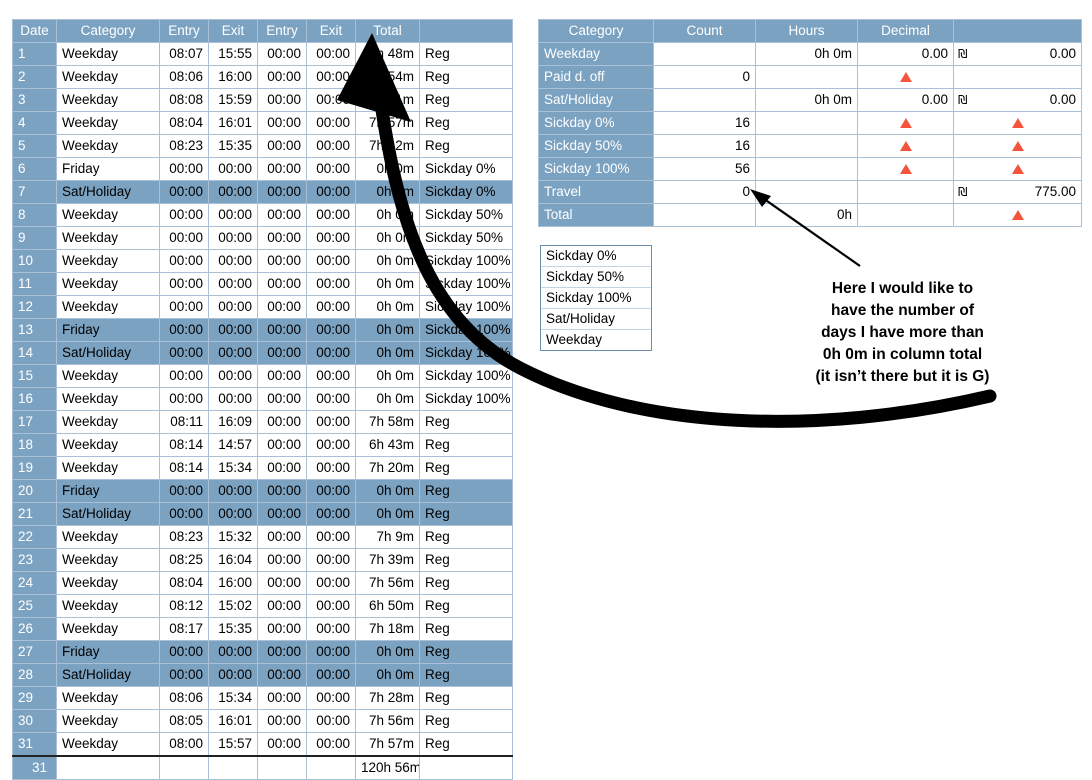 Image resolution: width=1092 pixels, height=780 pixels. What do you see at coordinates (34, 767) in the screenshot?
I see `footer-cell-count: 31` at bounding box center [34, 767].